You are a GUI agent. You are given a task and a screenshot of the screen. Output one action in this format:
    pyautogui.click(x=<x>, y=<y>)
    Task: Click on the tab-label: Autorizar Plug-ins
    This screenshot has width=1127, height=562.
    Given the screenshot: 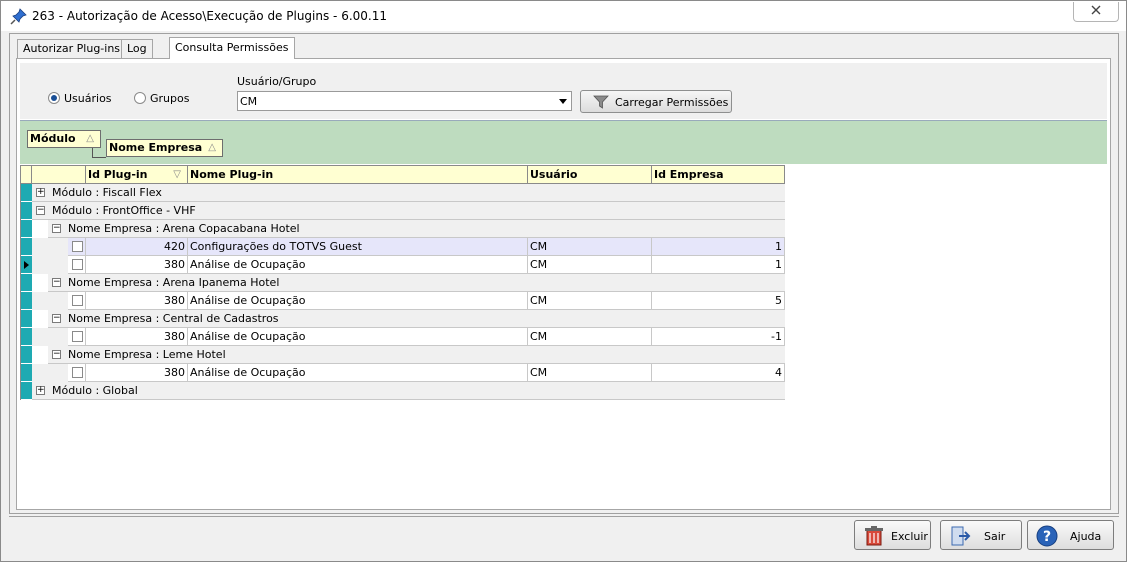 What is the action you would take?
    pyautogui.click(x=72, y=48)
    